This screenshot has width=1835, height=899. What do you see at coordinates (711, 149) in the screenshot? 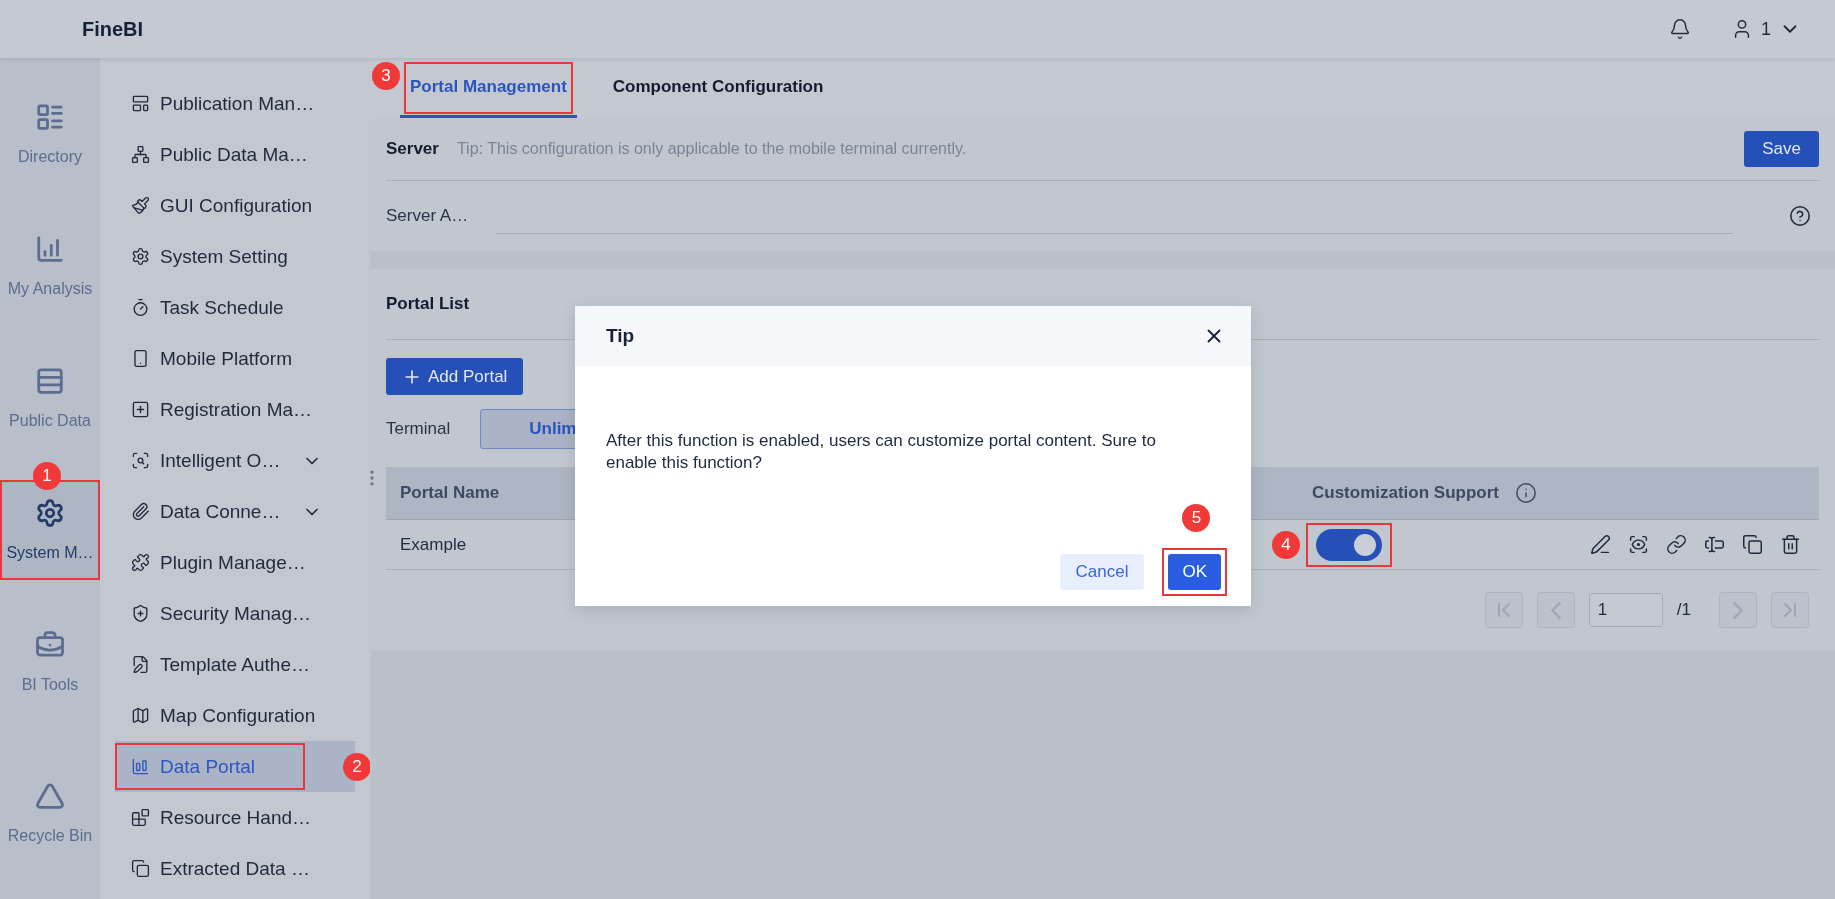
I see `tip-text: Tip: This configuration is only applicable to the mobile terminal currently.` at bounding box center [711, 149].